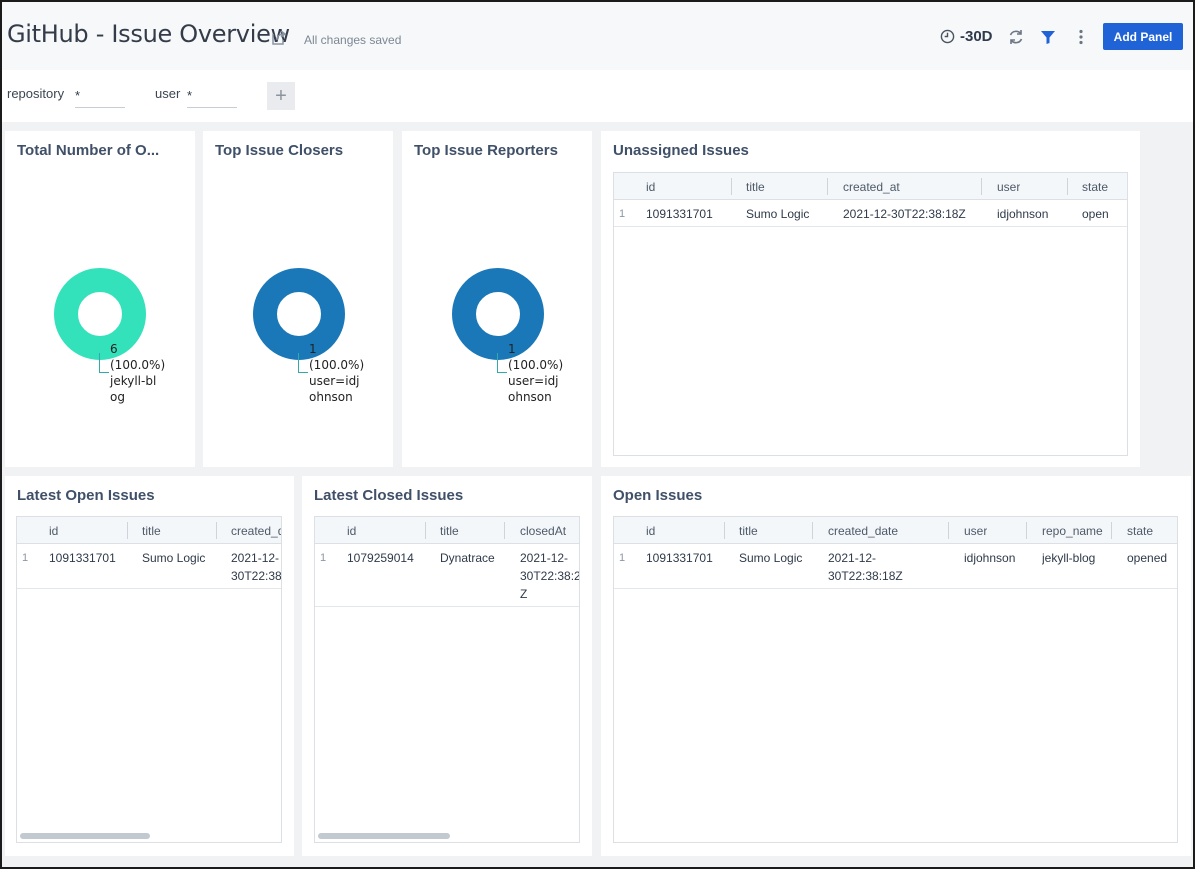 Image resolution: width=1195 pixels, height=869 pixels. I want to click on refresh-icon, so click(1016, 37).